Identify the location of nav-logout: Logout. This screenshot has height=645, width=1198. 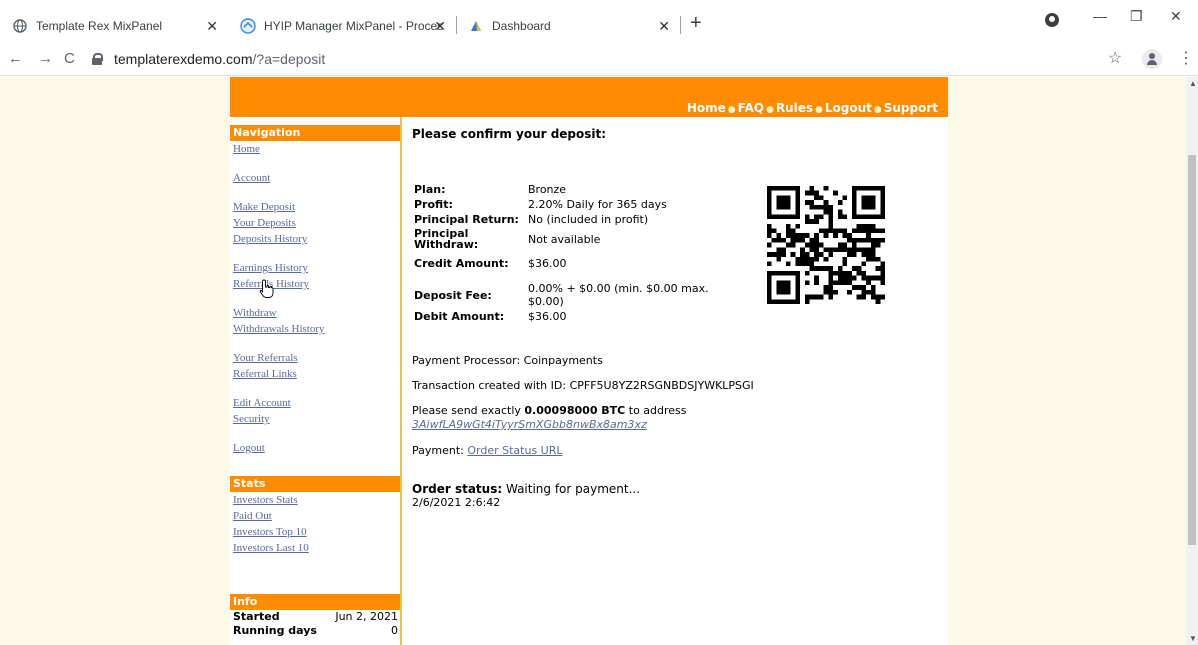
(315, 448).